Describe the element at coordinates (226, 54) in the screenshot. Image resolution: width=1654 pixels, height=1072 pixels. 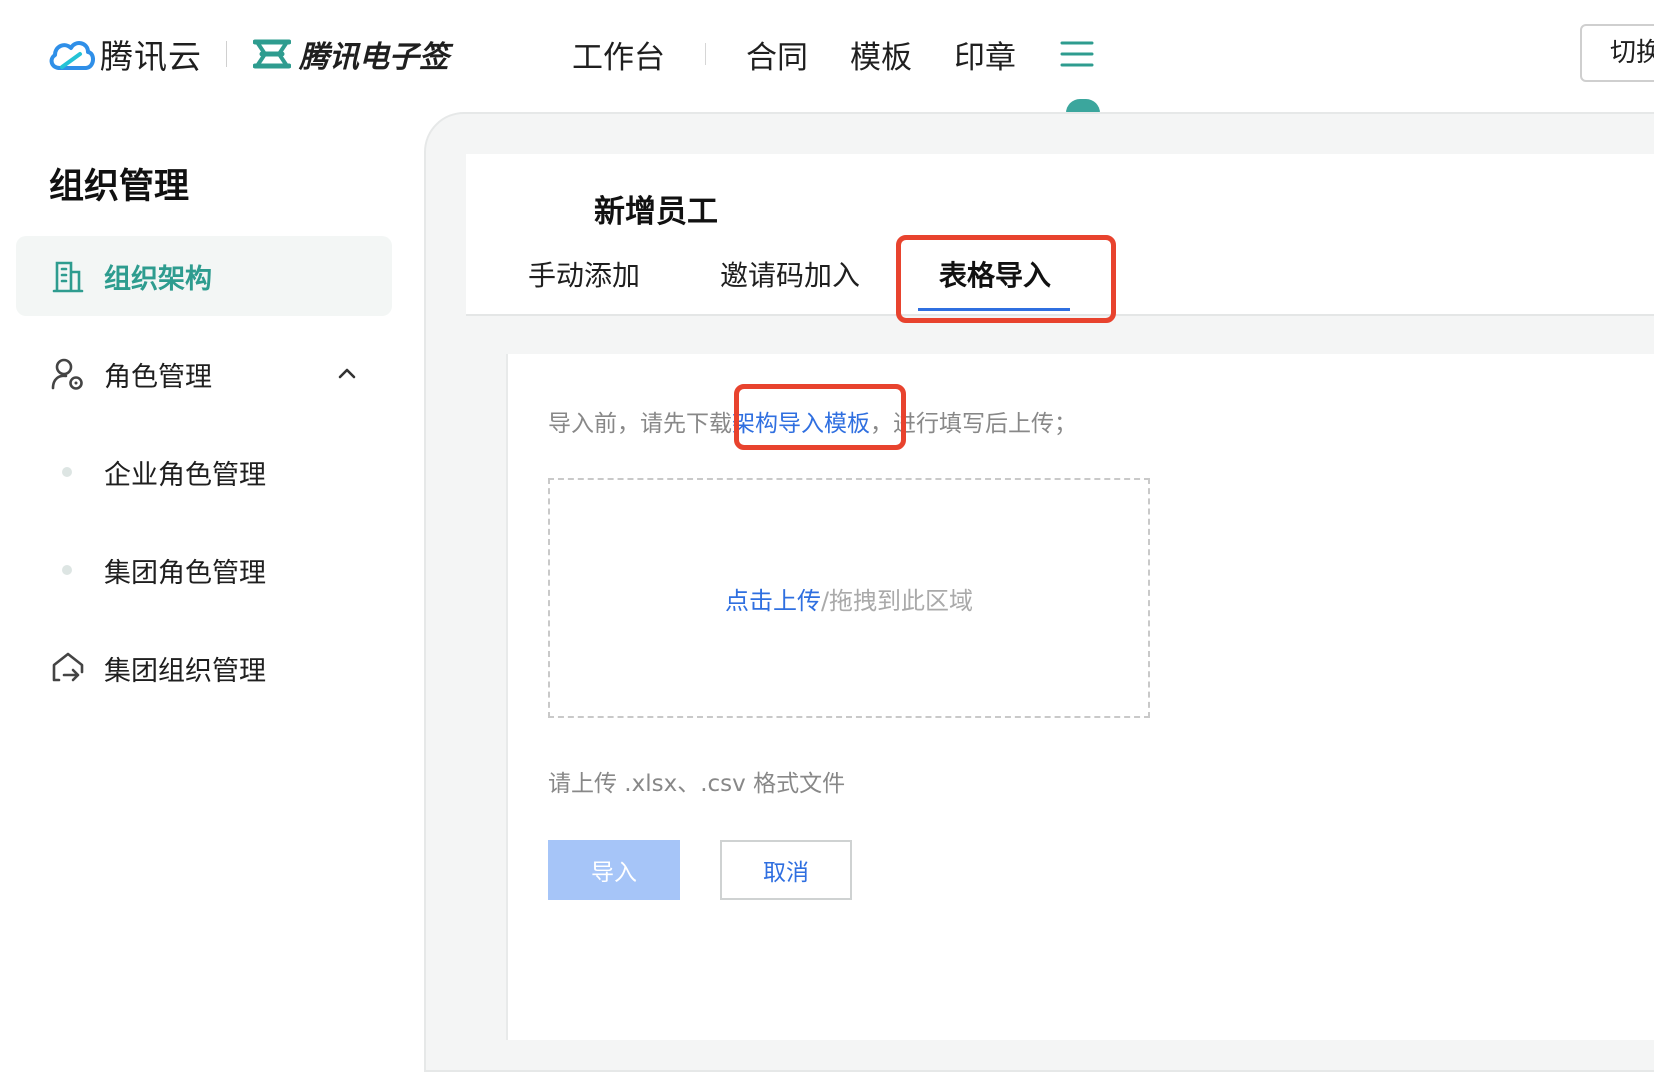
I see `brand-divider` at that location.